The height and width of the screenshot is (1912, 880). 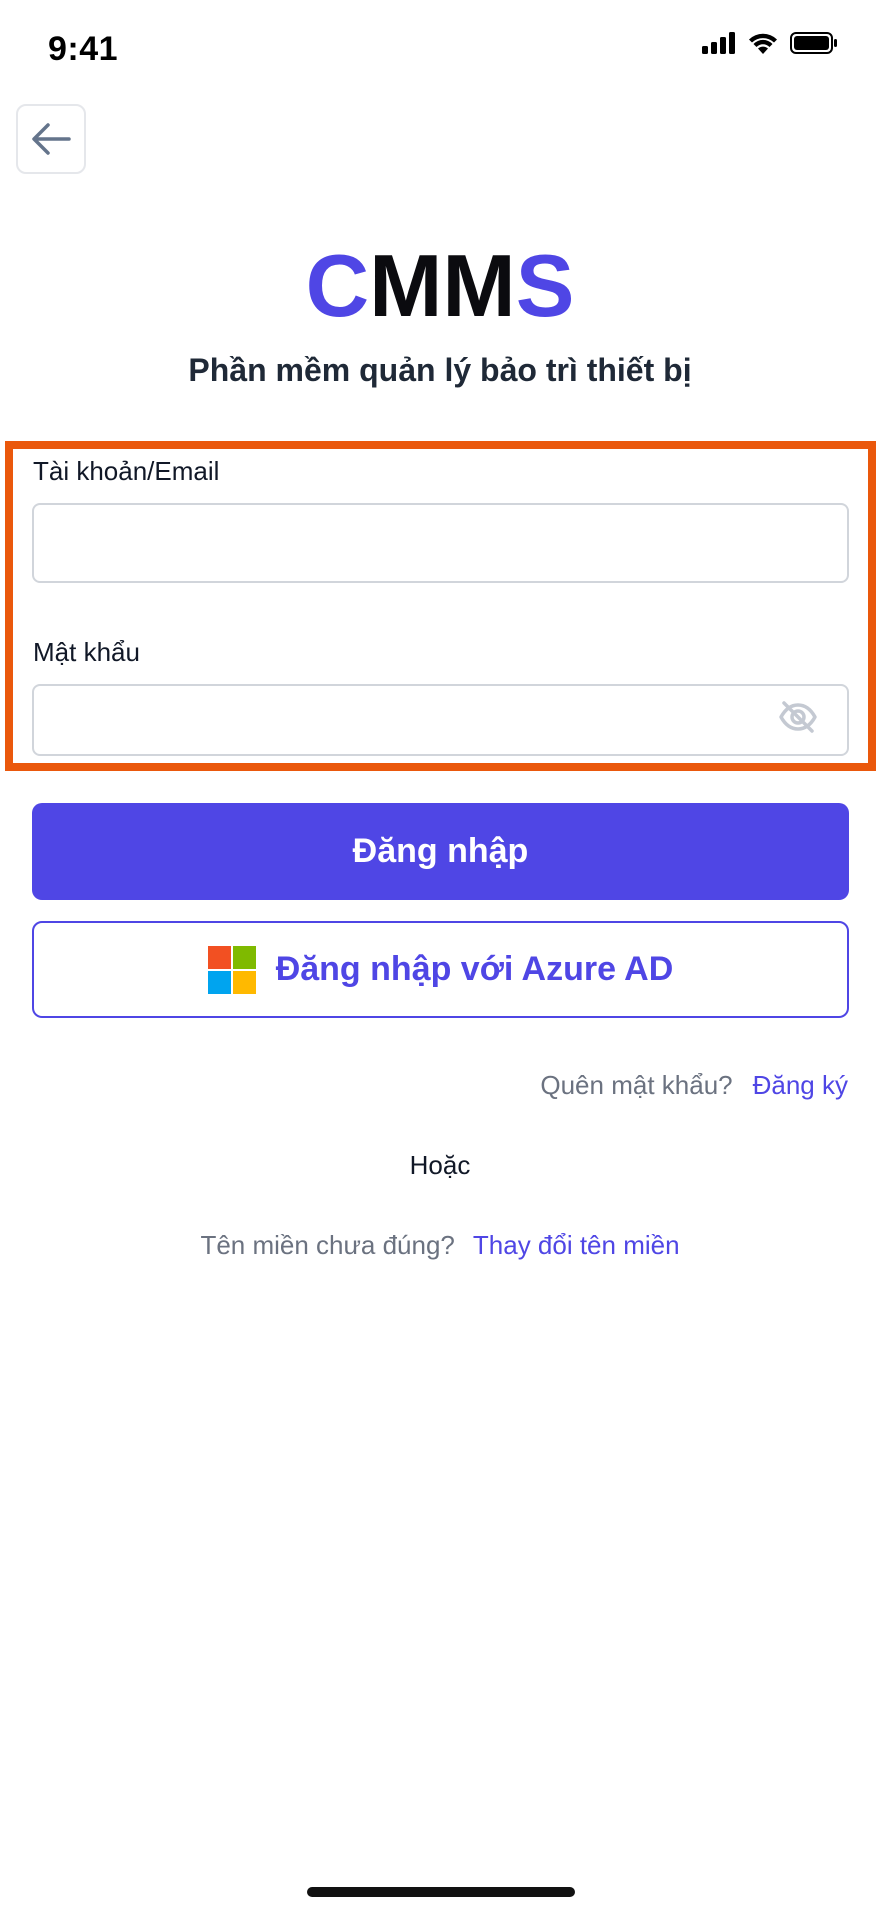 What do you see at coordinates (440, 1165) in the screenshot?
I see `or-divider-text: Hoặc` at bounding box center [440, 1165].